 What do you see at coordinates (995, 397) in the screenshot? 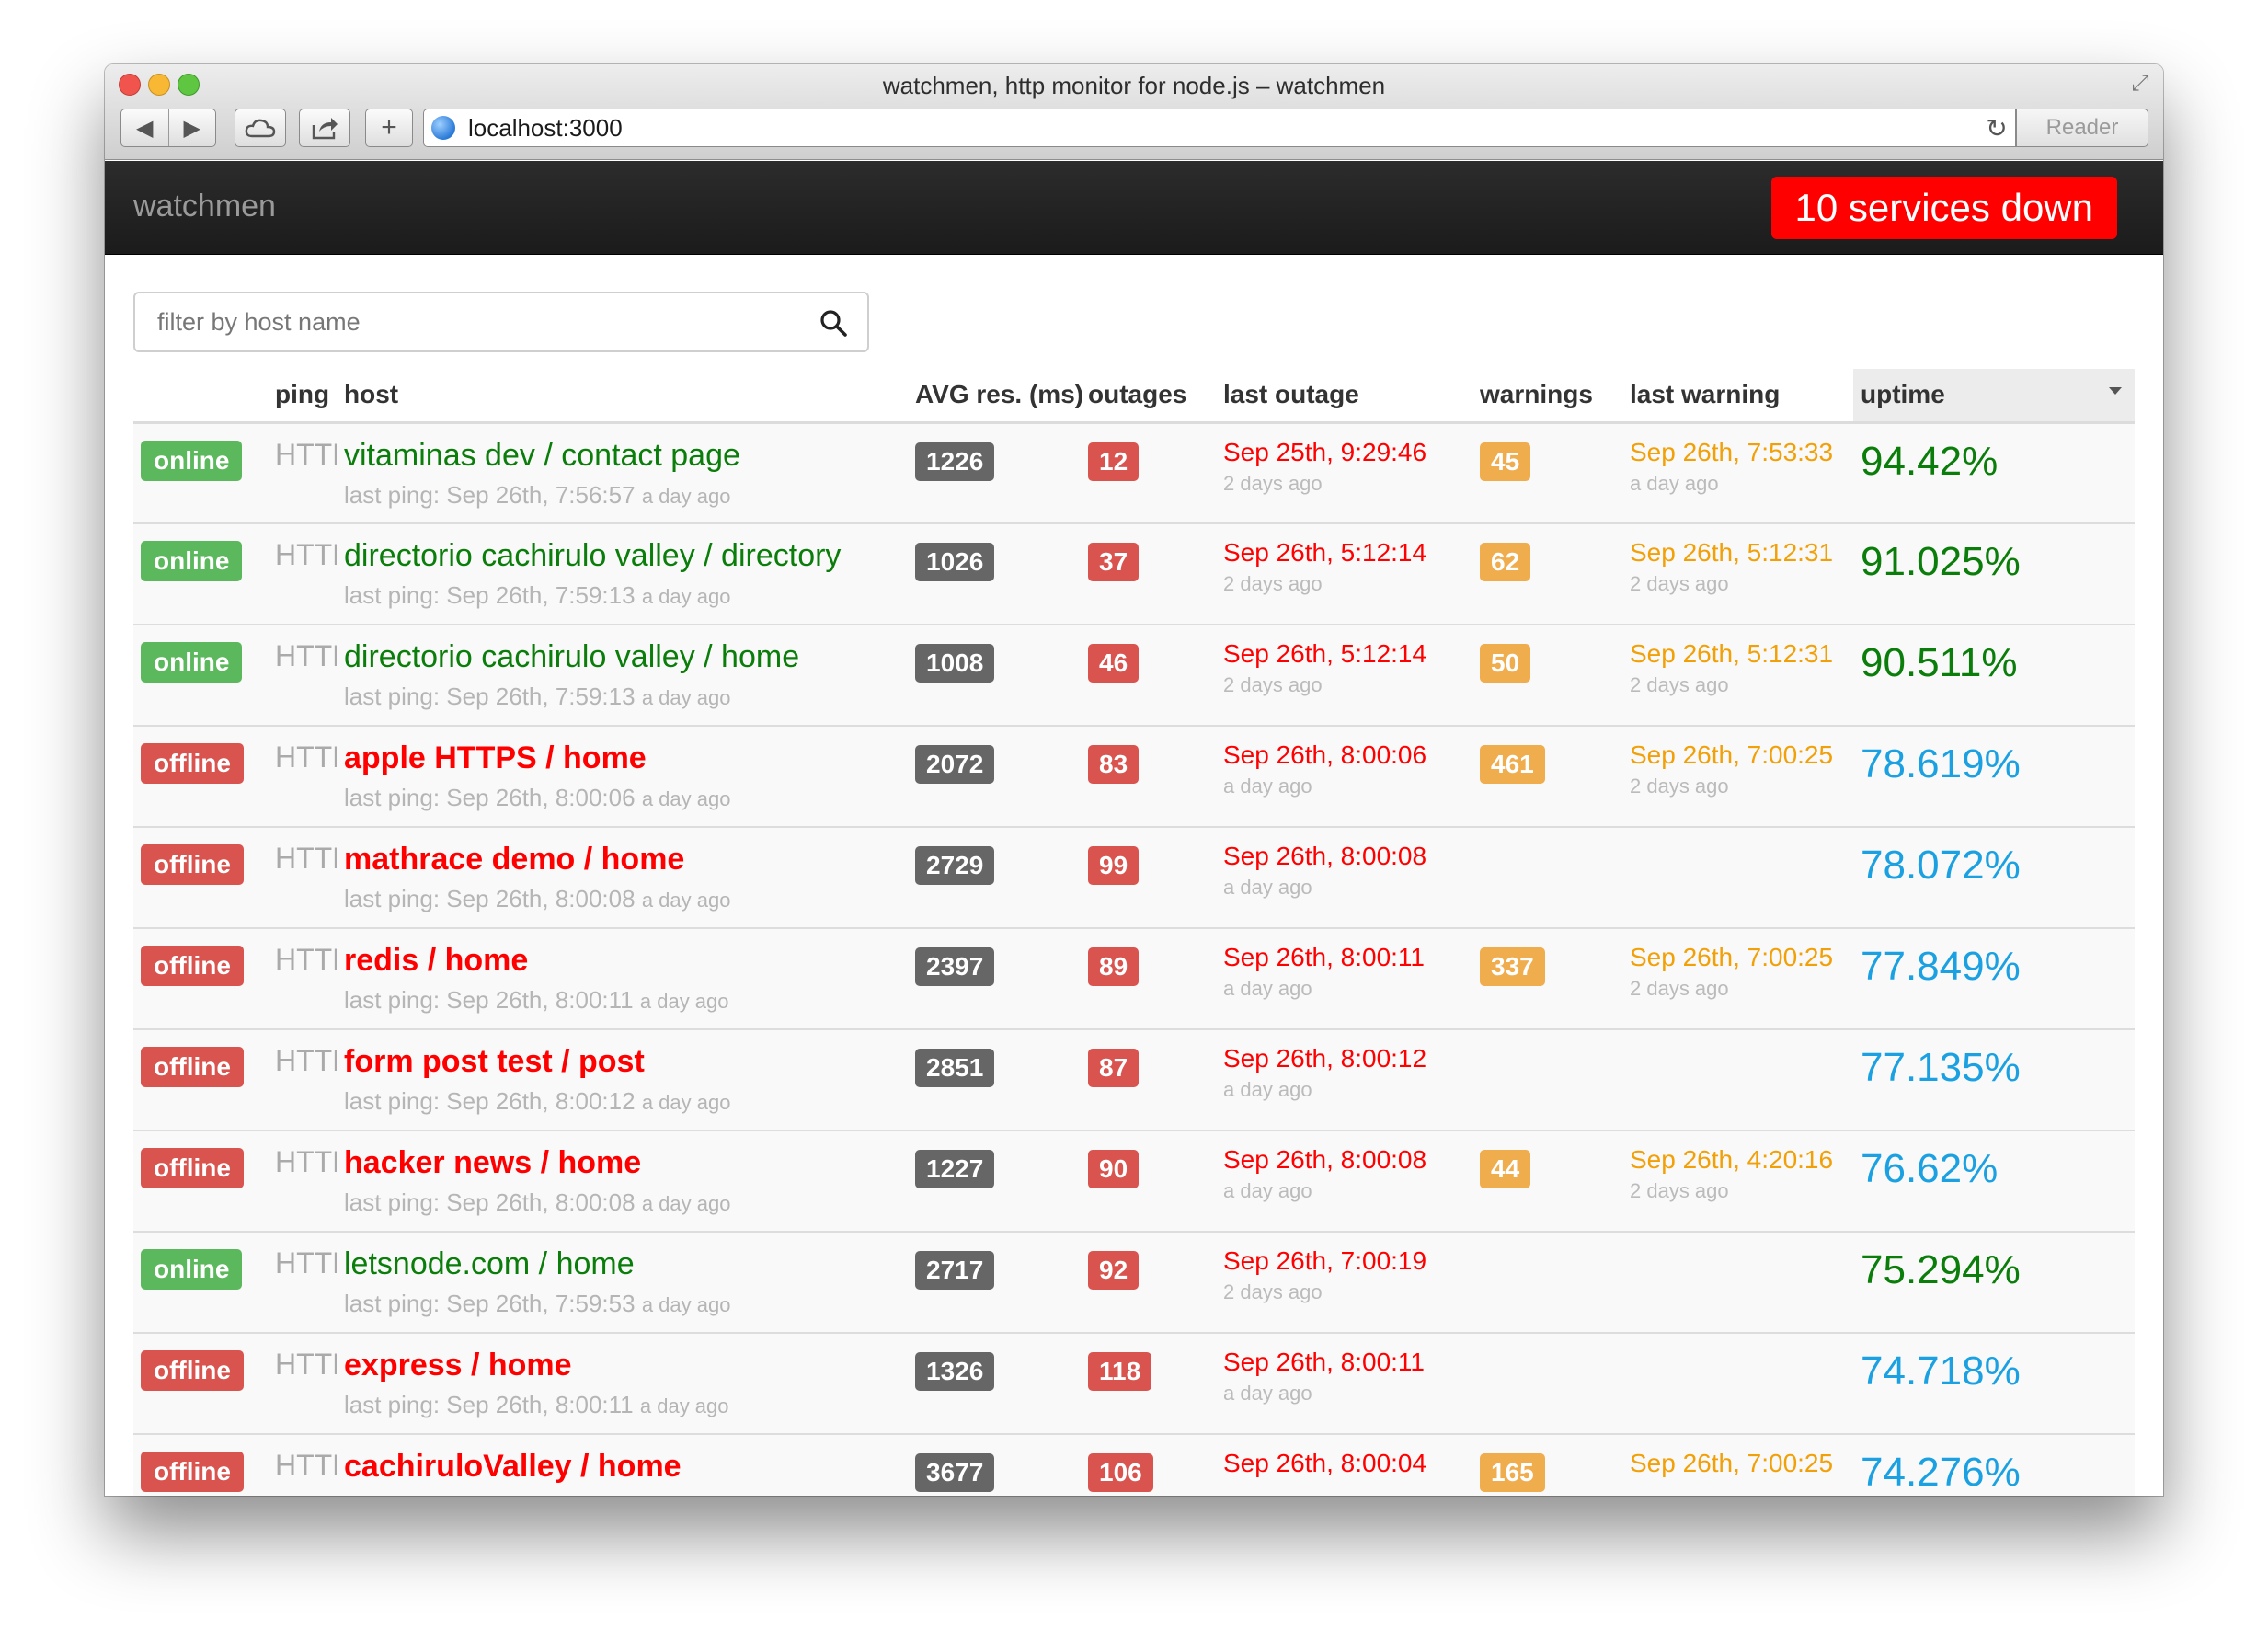
I see `column-header-avg: AVG res. (ms)` at bounding box center [995, 397].